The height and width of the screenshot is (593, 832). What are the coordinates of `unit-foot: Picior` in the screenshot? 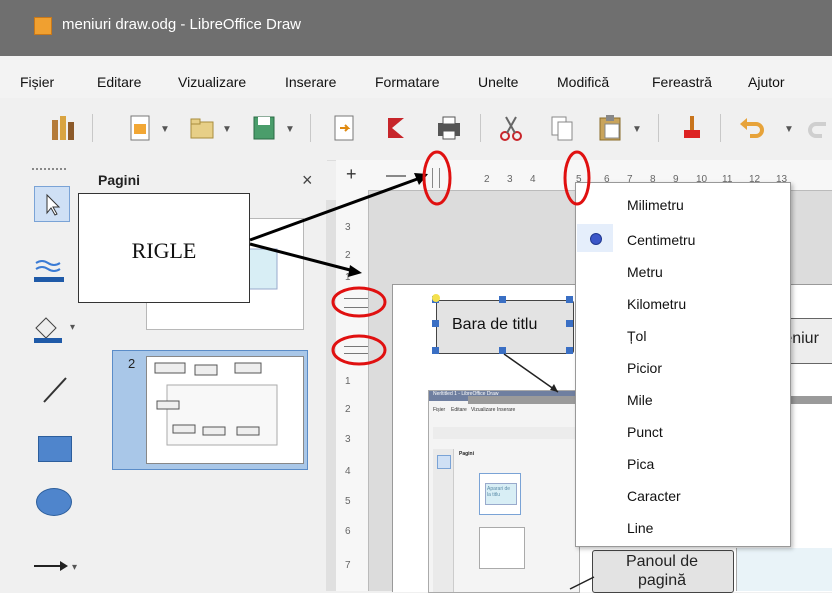 It's located at (644, 368).